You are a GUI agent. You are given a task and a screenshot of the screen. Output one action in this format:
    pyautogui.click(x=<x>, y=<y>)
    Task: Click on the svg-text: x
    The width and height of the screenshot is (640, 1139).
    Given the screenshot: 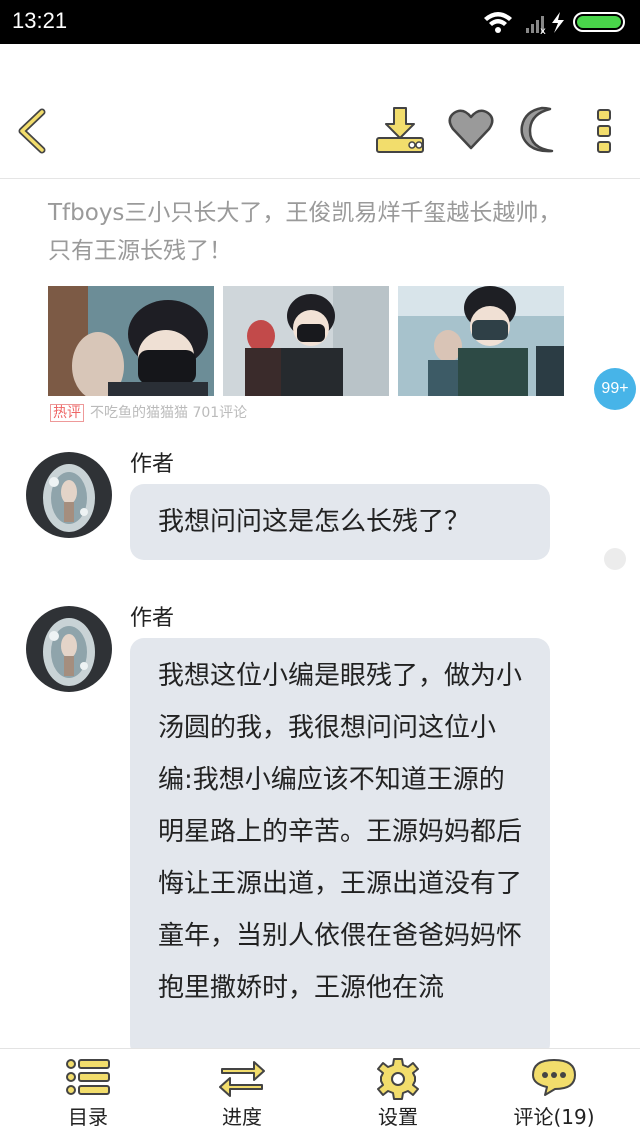 What is the action you would take?
    pyautogui.click(x=543, y=31)
    